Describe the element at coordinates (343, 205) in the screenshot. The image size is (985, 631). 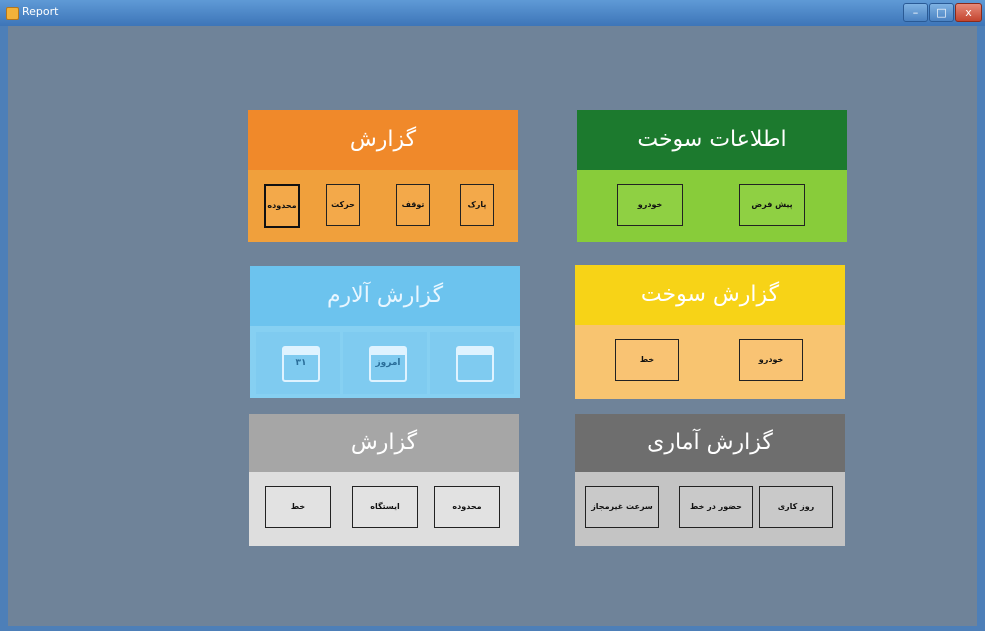
I see `movement-button: حرکت` at that location.